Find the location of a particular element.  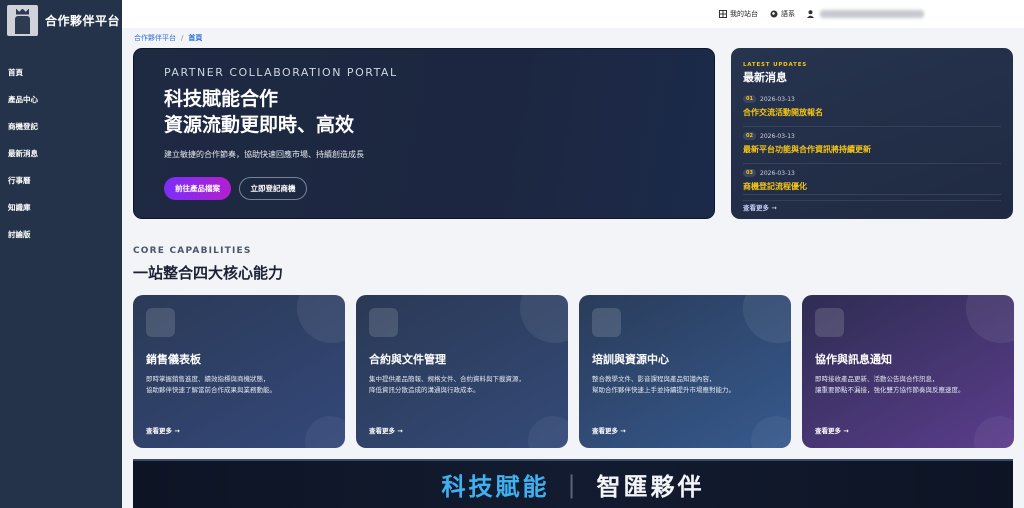

card-description-line: 集中提供產品簡報、規格文件、合約資料與下載資源， is located at coordinates (447, 379).